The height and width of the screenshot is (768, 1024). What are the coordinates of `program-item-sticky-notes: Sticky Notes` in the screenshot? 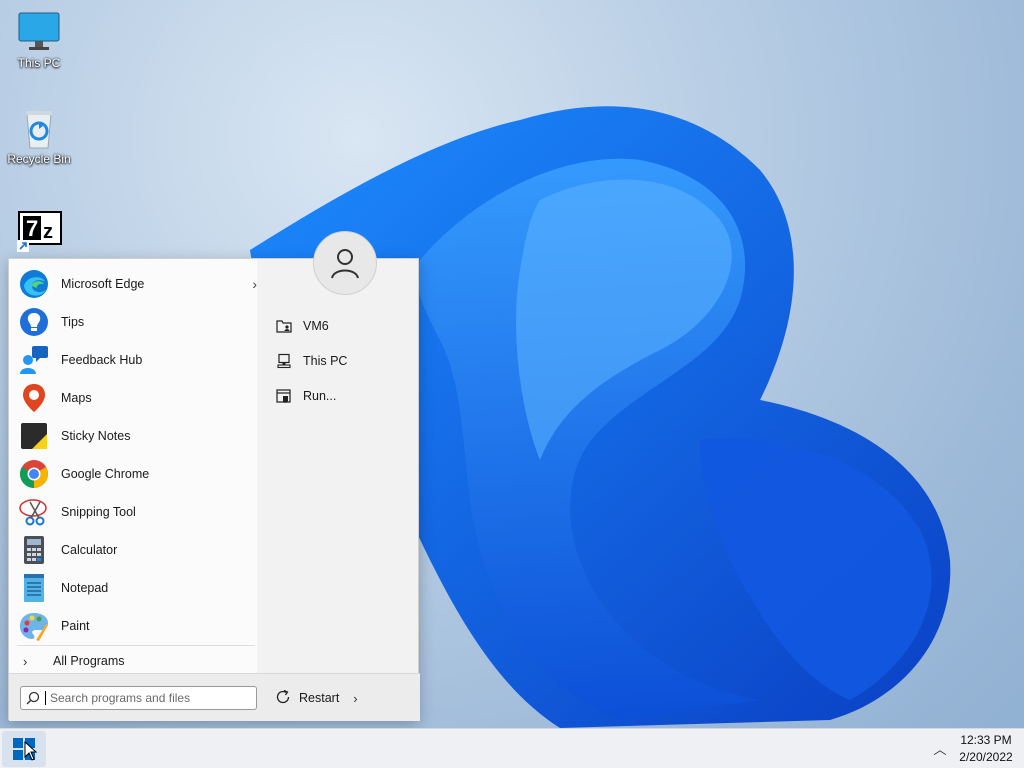 It's located at (135, 436).